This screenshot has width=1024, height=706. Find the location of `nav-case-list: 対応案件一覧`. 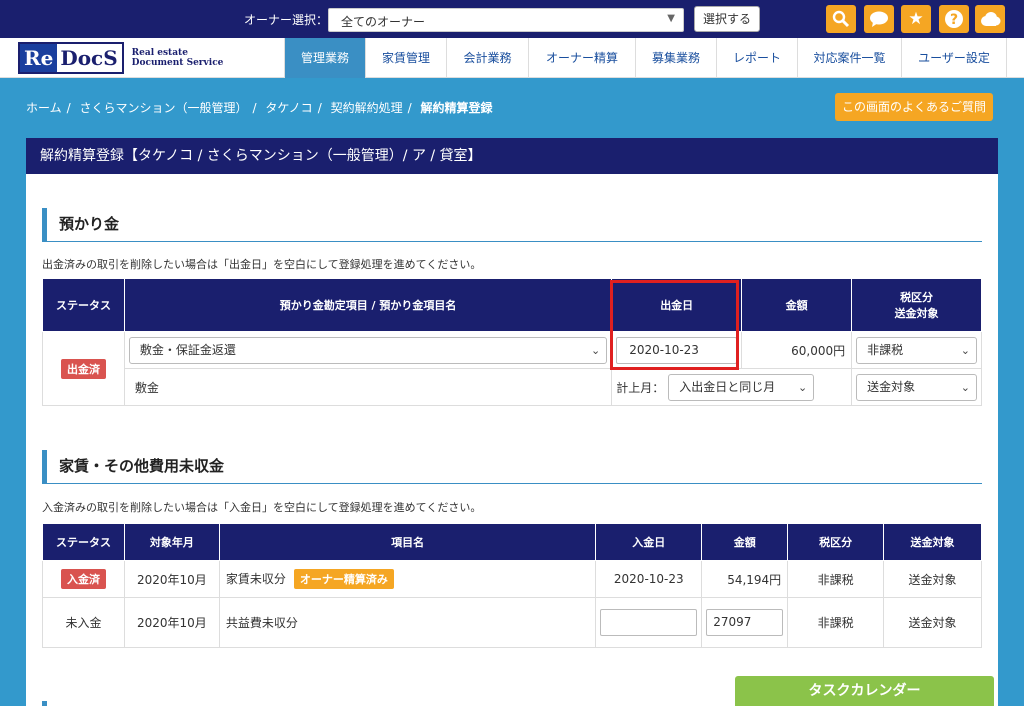

nav-case-list: 対応案件一覧 is located at coordinates (849, 58).